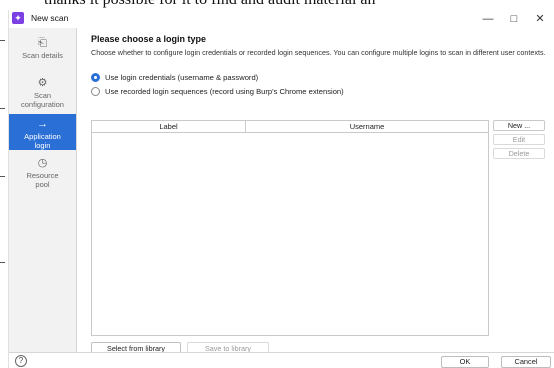 The image size is (554, 368). I want to click on title-bar: ✦ New scan — □ ✕, so click(281, 19).